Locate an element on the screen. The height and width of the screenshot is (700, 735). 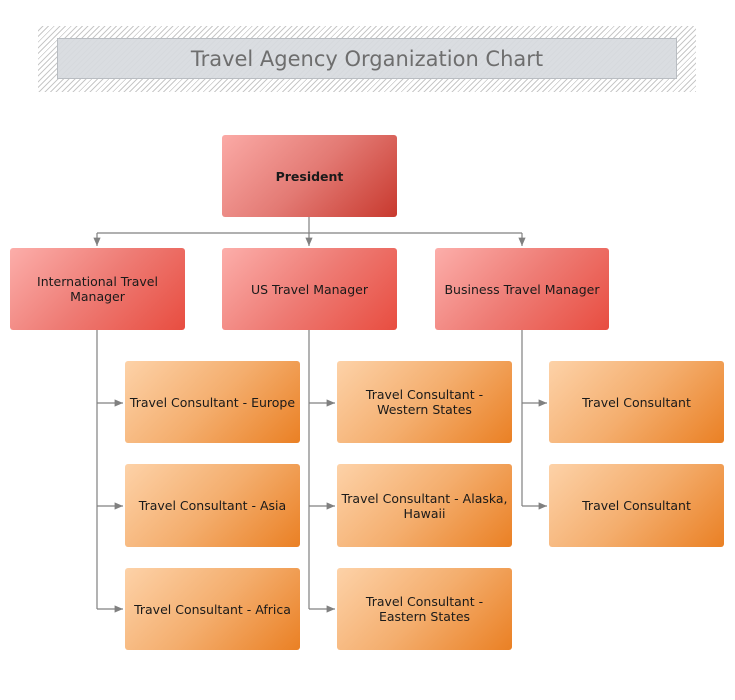
node-consultant-africa: Travel Consultant - Africa is located at coordinates (212, 609).